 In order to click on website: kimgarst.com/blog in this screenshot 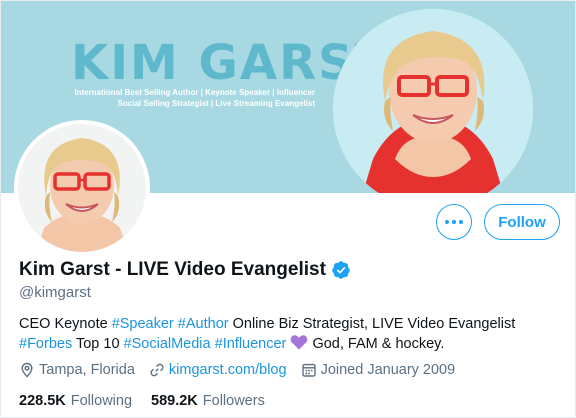, I will do `click(218, 370)`.